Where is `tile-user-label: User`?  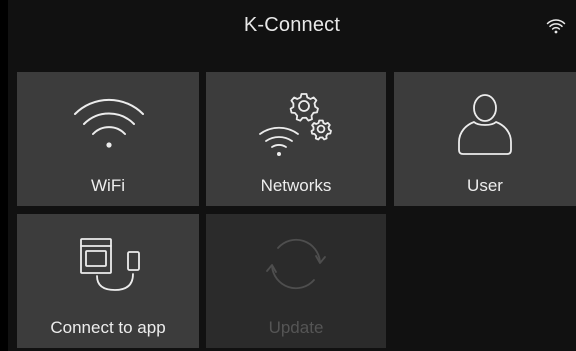
tile-user-label: User is located at coordinates (485, 185).